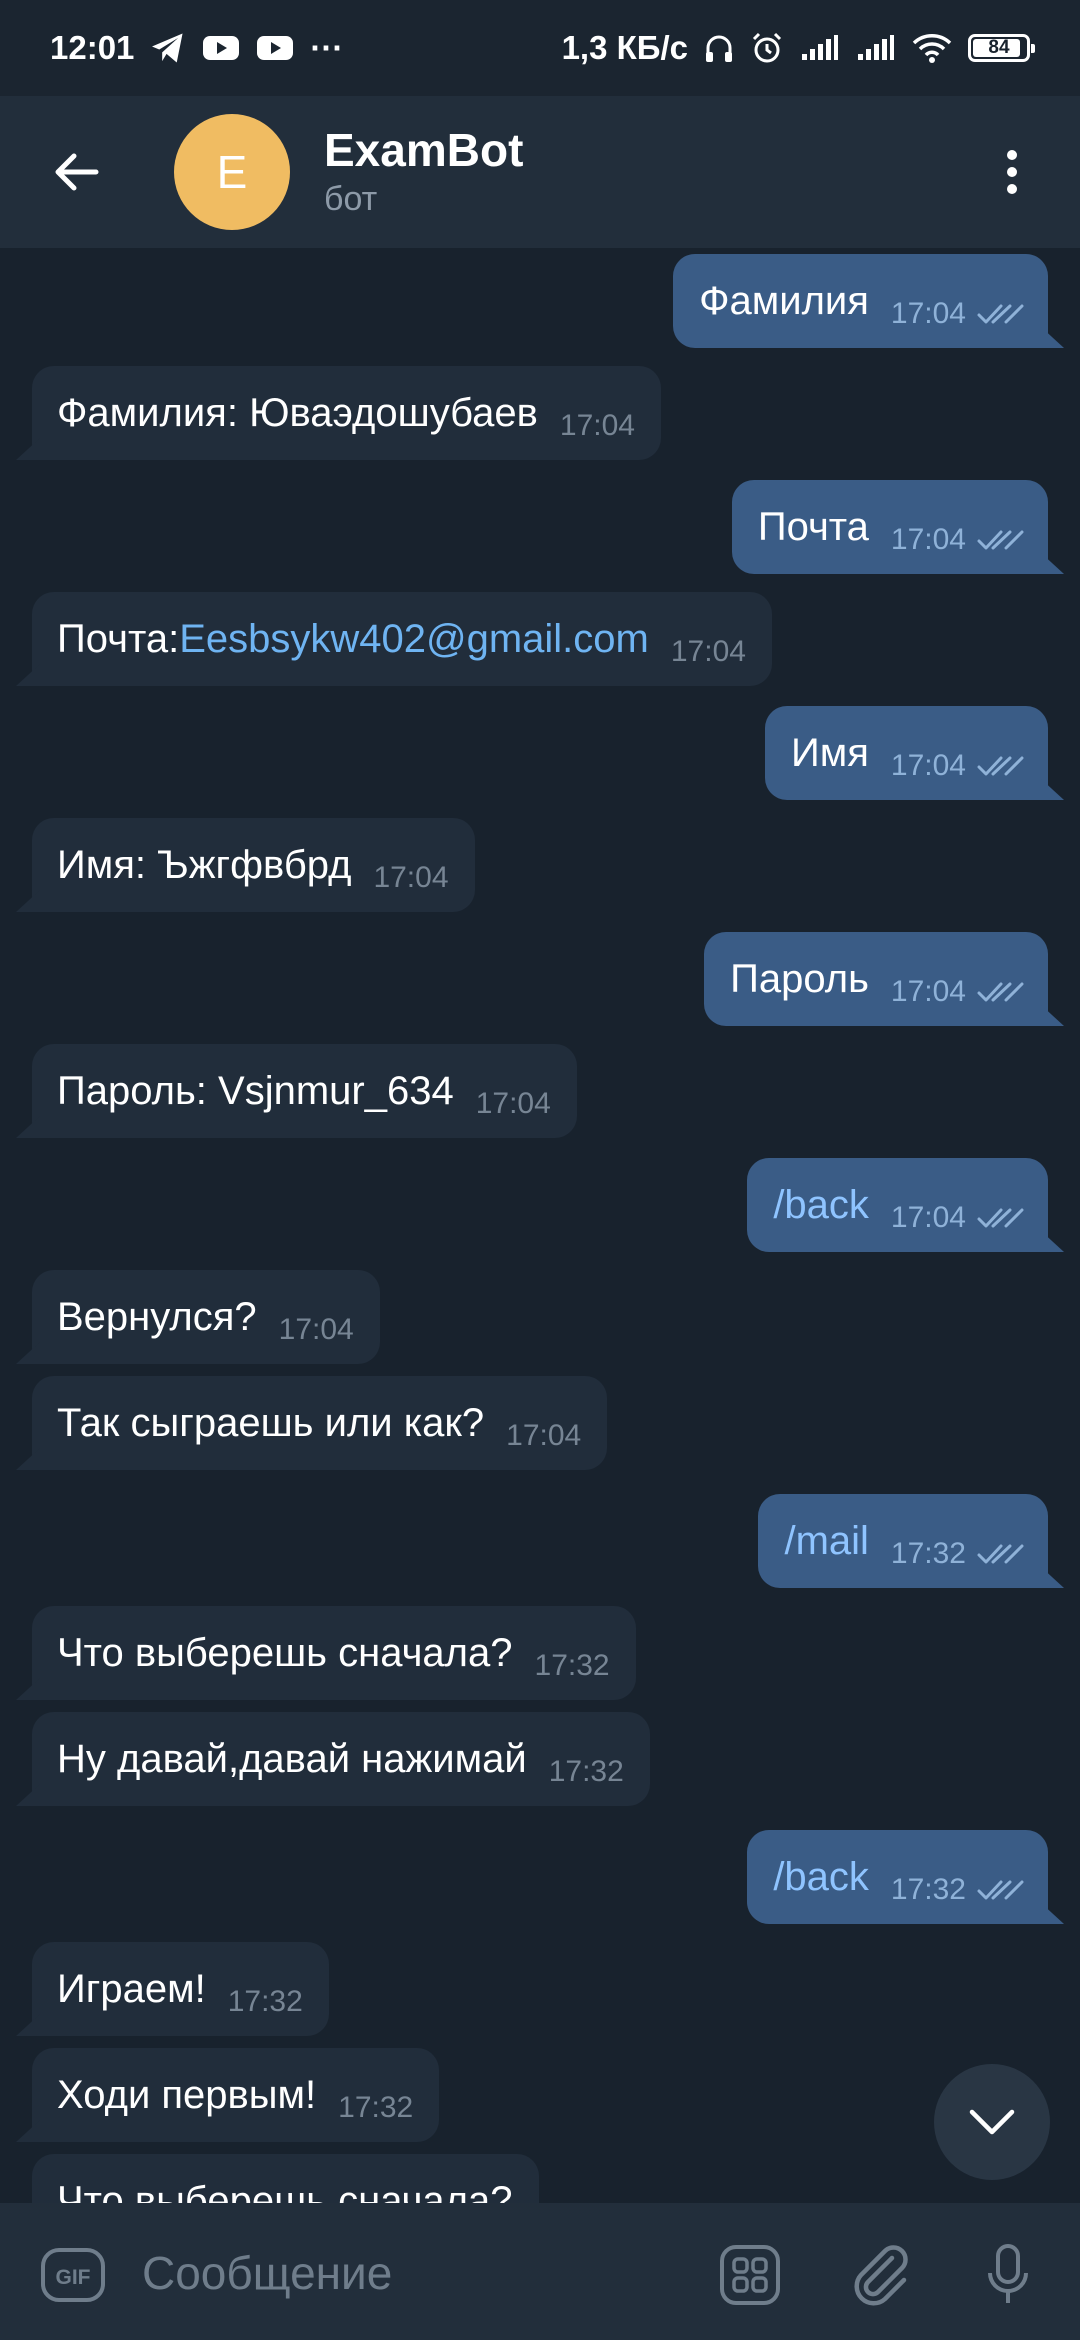 The image size is (1080, 2340). I want to click on arrow-left-icon, so click(77, 172).